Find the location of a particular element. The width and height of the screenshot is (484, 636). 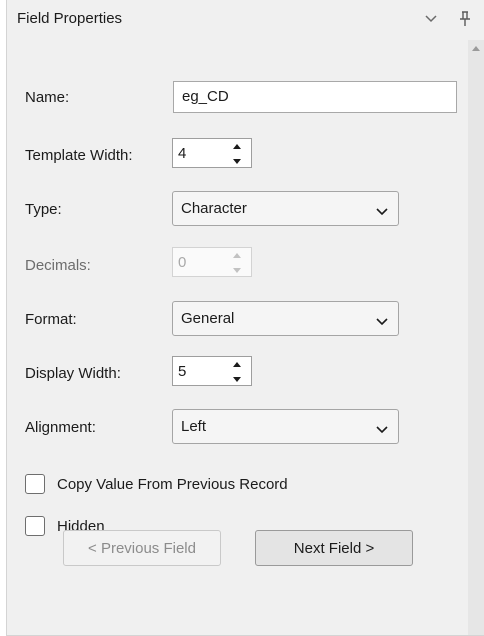

template-width-value: 4 is located at coordinates (182, 153).